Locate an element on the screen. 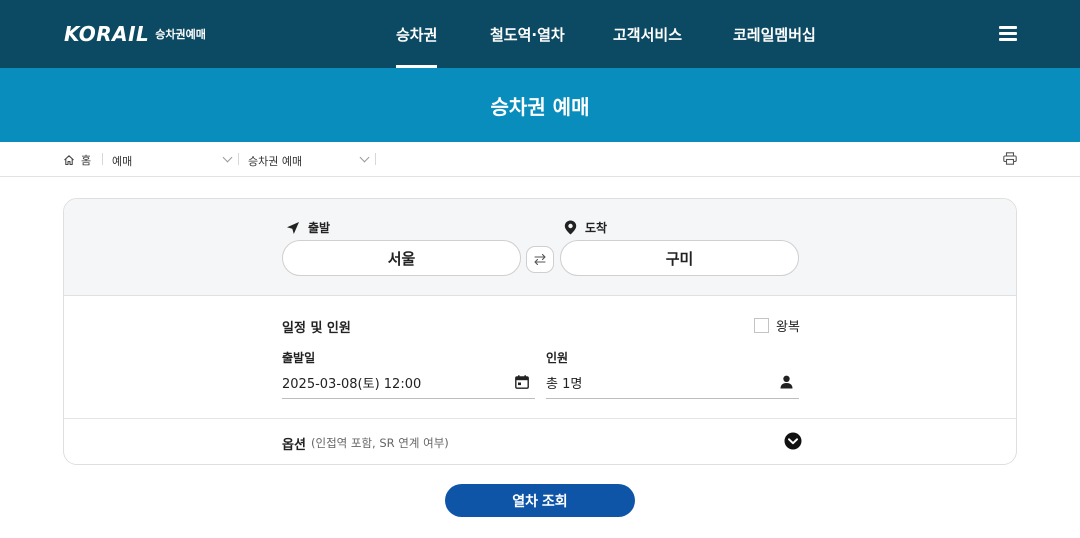 The height and width of the screenshot is (538, 1080). print-icon is located at coordinates (1010, 158).